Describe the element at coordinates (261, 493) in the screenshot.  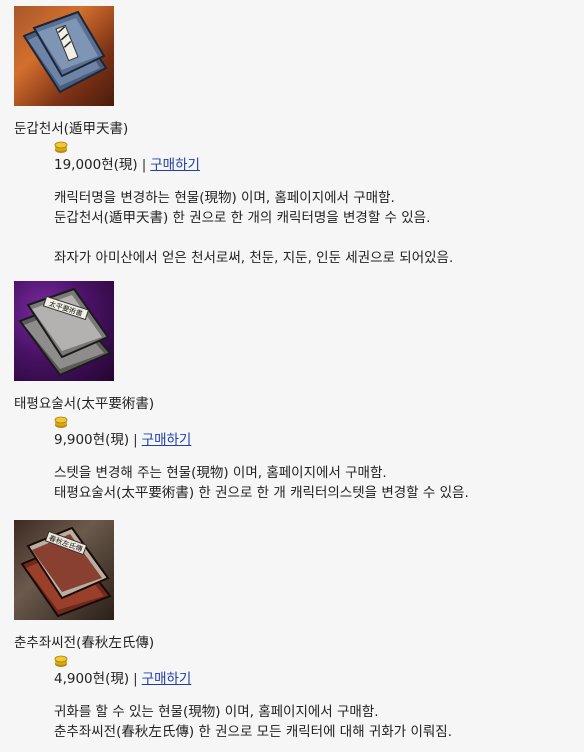
I see `description-line: 태평요술서(太平要術書) 한 권으로 한 개 캐릭터의스텟을 변경할 수 있음.` at that location.